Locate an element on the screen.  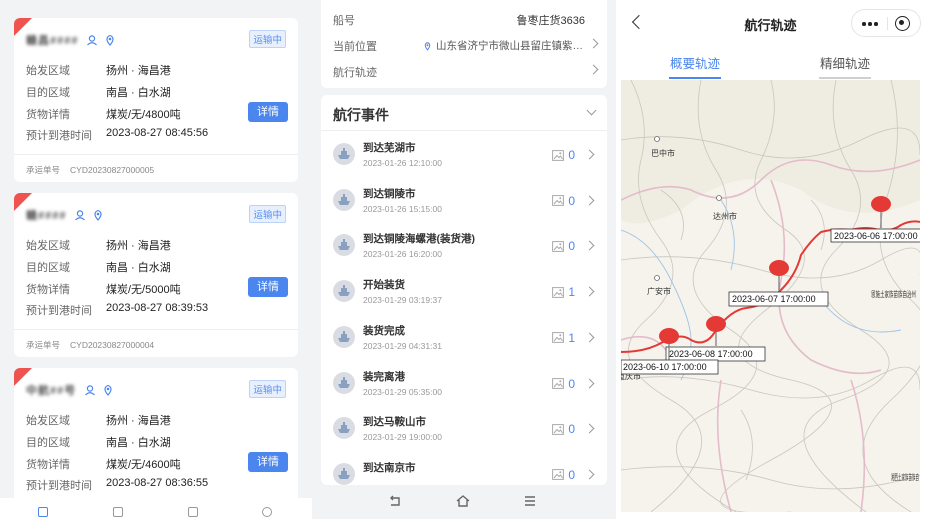
city-label: 湘西土家族苗族自 is located at coordinates (905, 477).